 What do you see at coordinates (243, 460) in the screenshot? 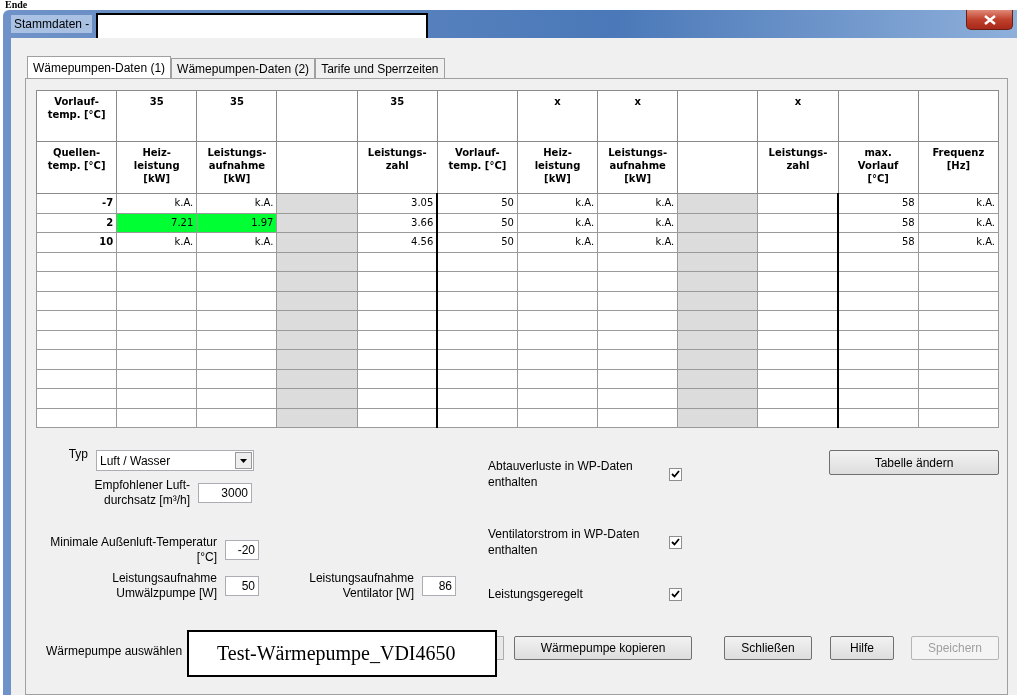
I see `dropdown-arrow-icon` at bounding box center [243, 460].